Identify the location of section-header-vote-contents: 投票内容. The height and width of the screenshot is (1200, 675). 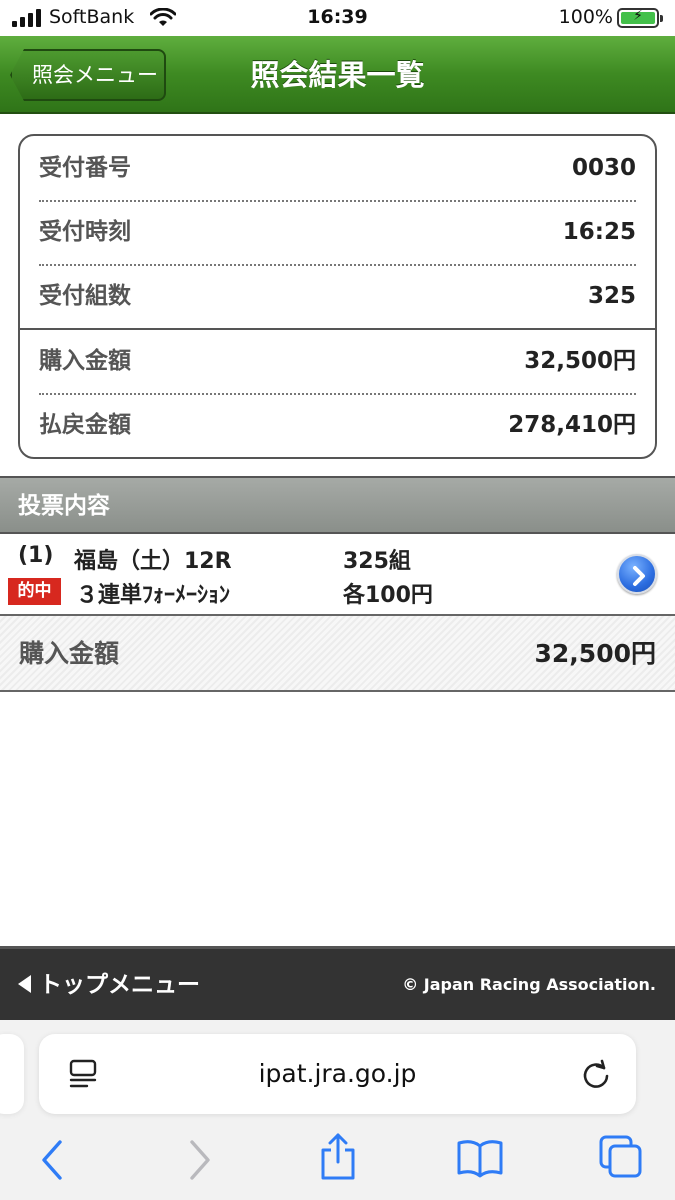
(337, 505).